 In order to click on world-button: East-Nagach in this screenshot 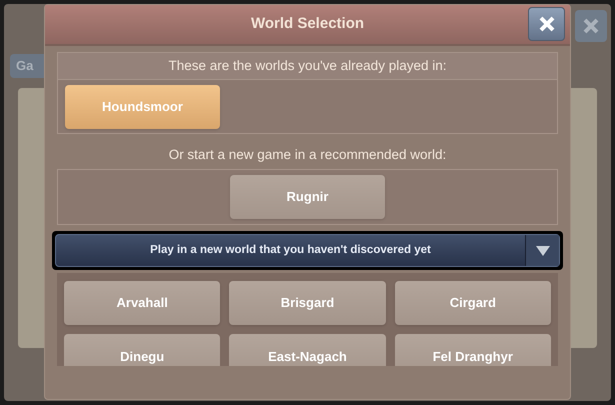, I will do `click(307, 350)`.